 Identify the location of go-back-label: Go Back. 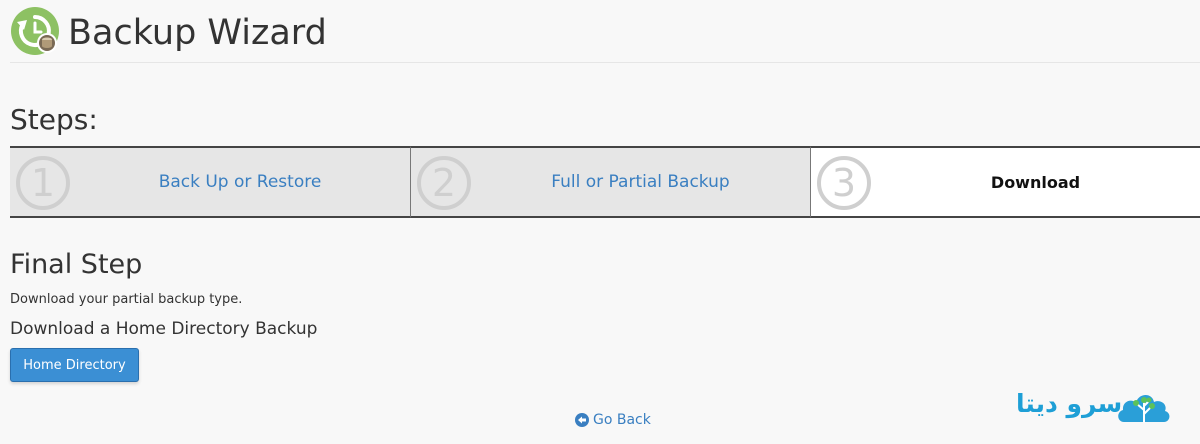
(622, 420).